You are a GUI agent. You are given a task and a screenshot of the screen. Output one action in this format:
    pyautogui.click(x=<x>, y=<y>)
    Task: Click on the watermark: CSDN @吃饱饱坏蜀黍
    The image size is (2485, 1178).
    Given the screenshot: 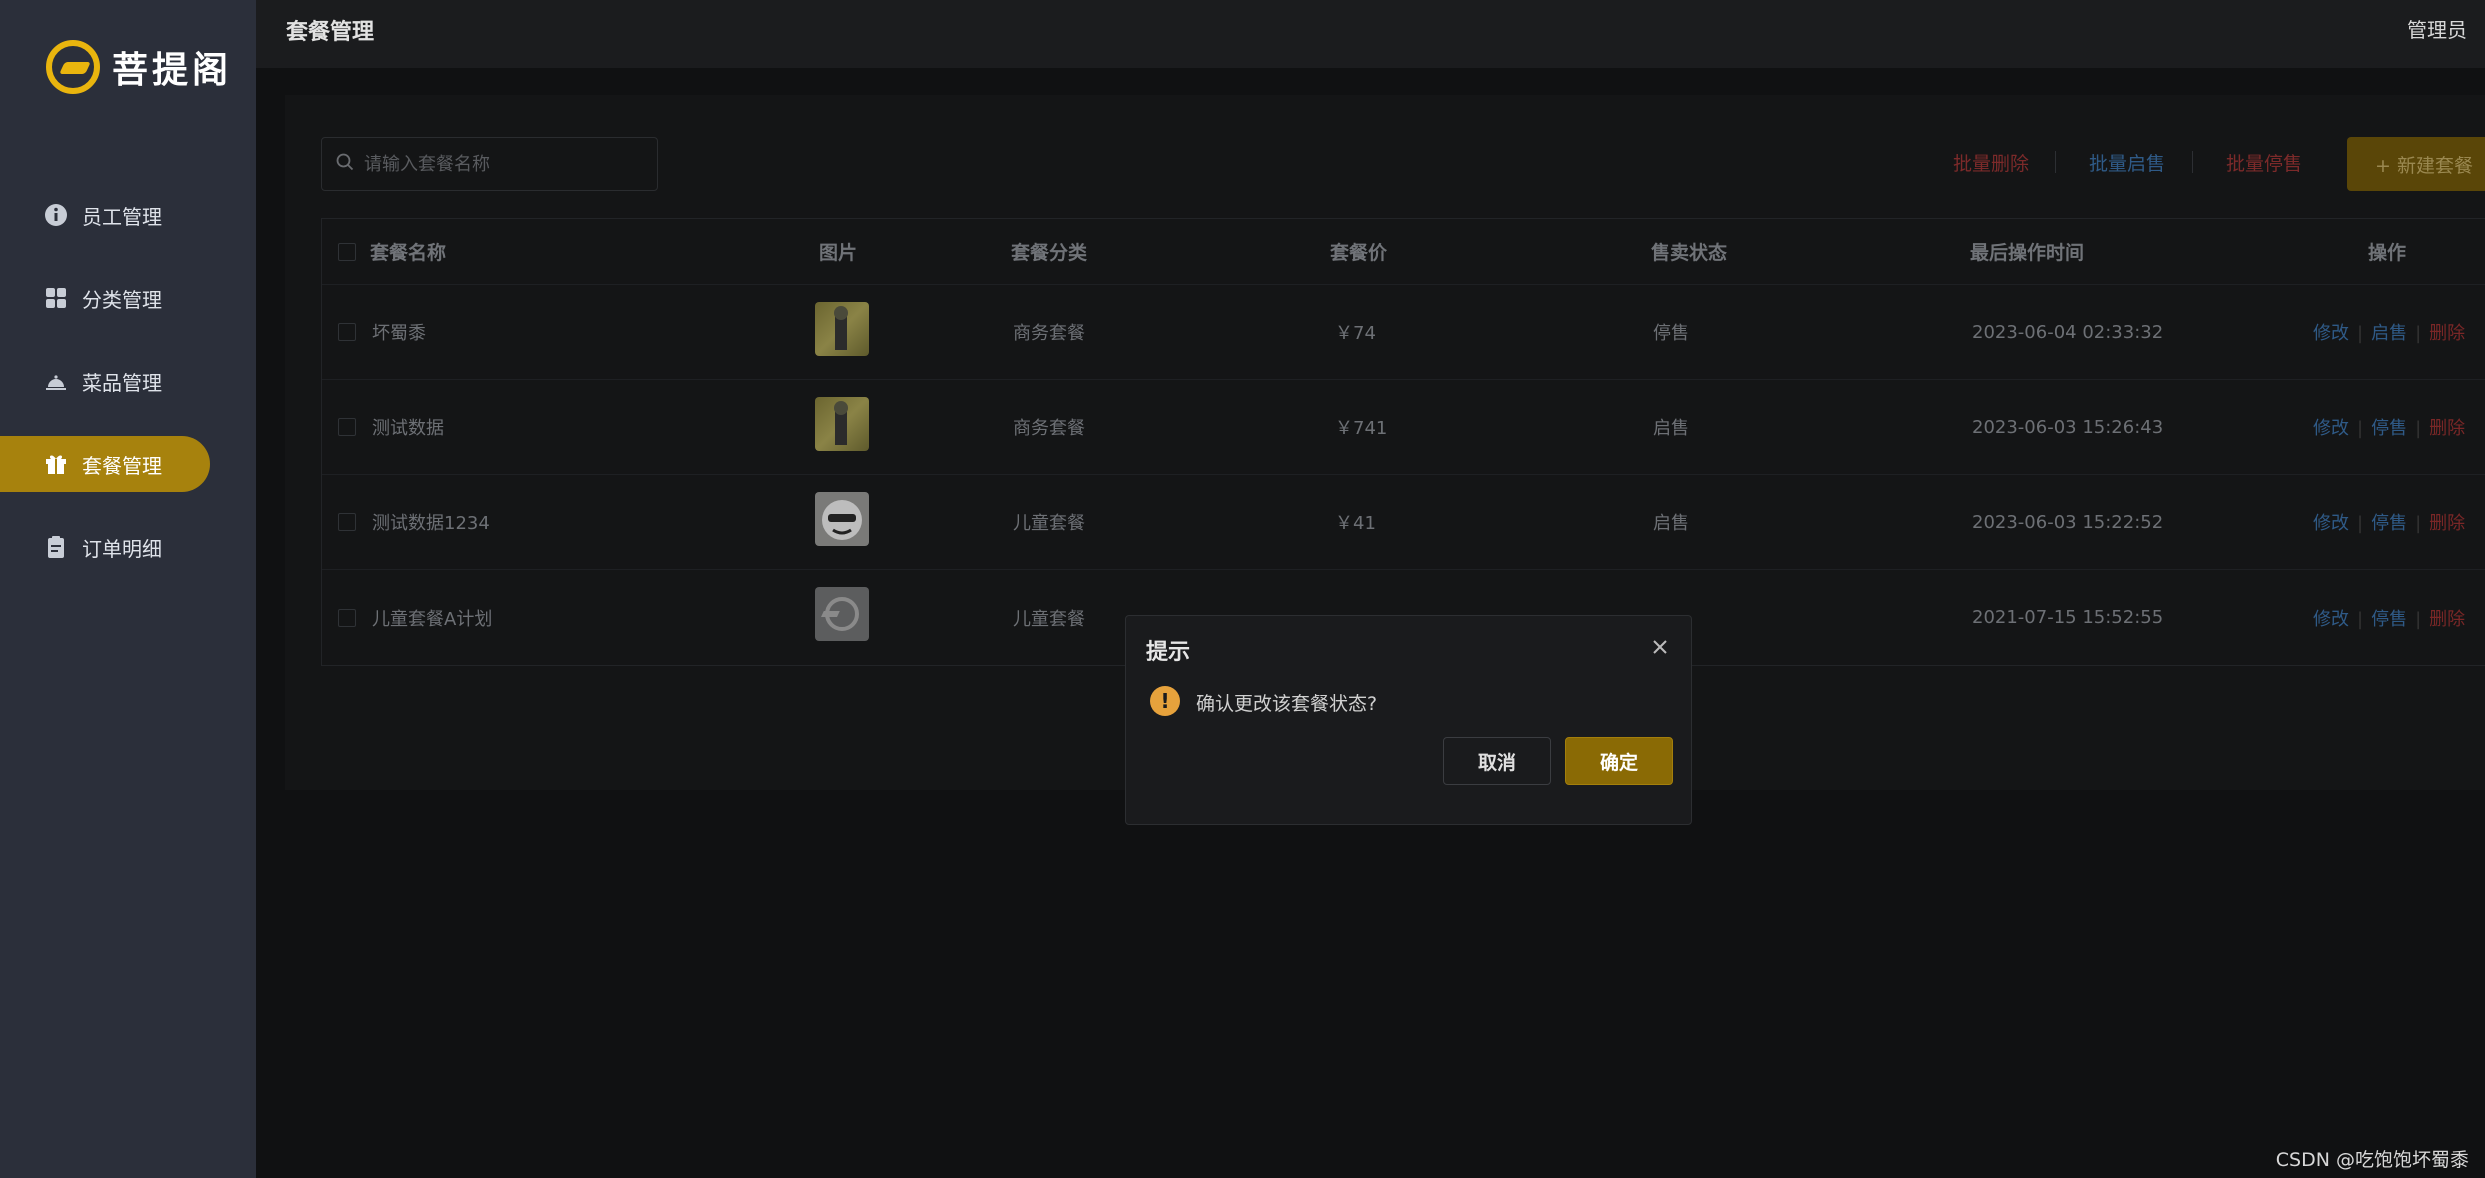 What is the action you would take?
    pyautogui.click(x=2372, y=1160)
    